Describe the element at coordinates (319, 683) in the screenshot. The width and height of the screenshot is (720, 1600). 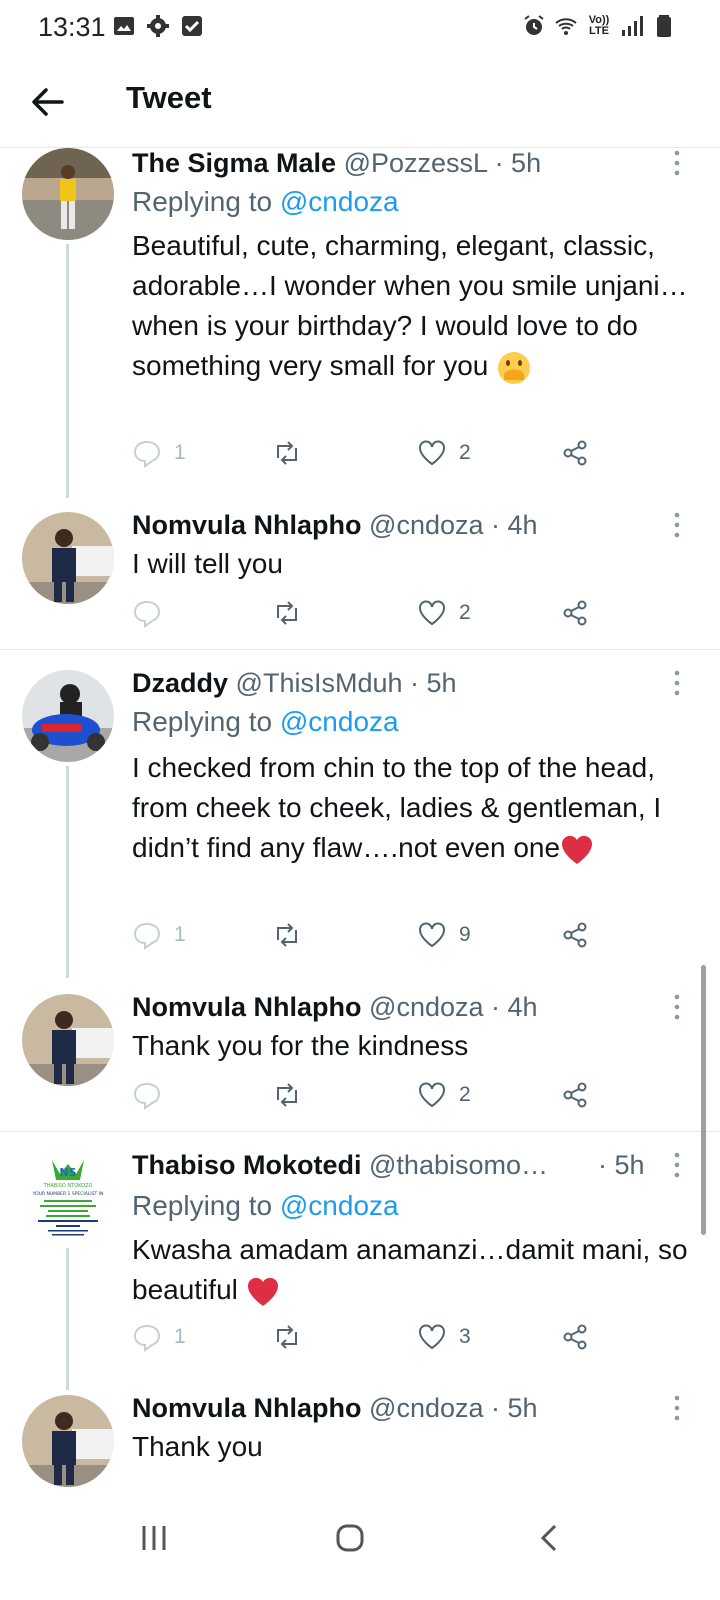
I see `author-handle: @ThisIsMduh` at that location.